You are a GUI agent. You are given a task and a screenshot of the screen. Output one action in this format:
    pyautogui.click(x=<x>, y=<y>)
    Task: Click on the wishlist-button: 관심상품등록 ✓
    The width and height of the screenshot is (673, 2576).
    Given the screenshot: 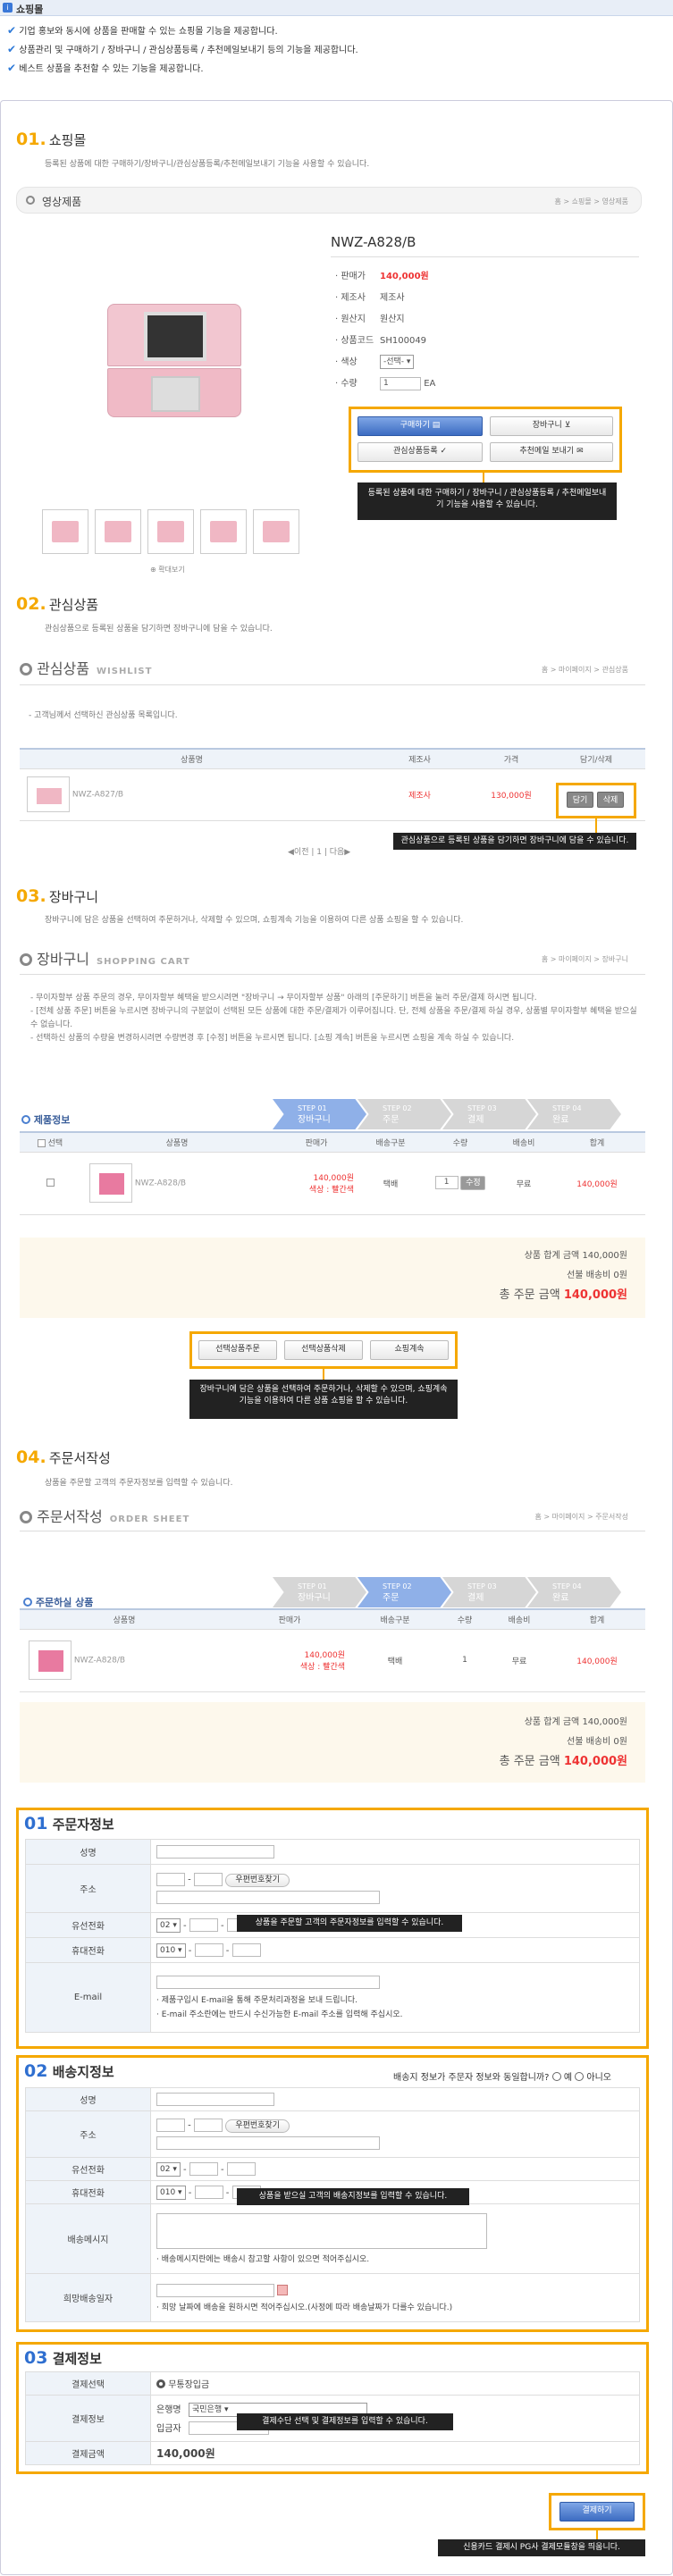 What is the action you would take?
    pyautogui.click(x=420, y=452)
    